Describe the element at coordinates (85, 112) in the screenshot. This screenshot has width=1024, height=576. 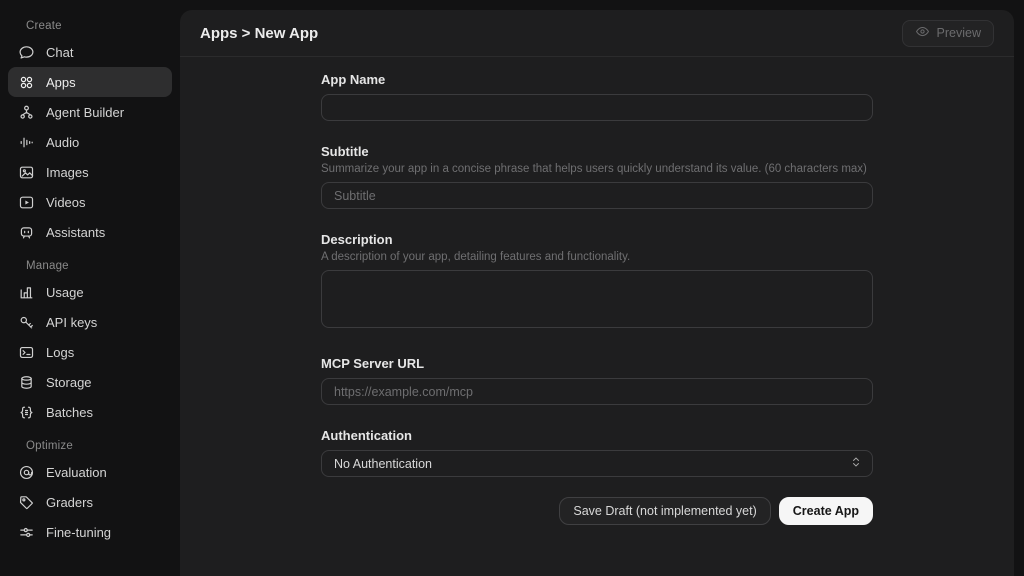
I see `sidebar-item-label: Agent Builder` at that location.